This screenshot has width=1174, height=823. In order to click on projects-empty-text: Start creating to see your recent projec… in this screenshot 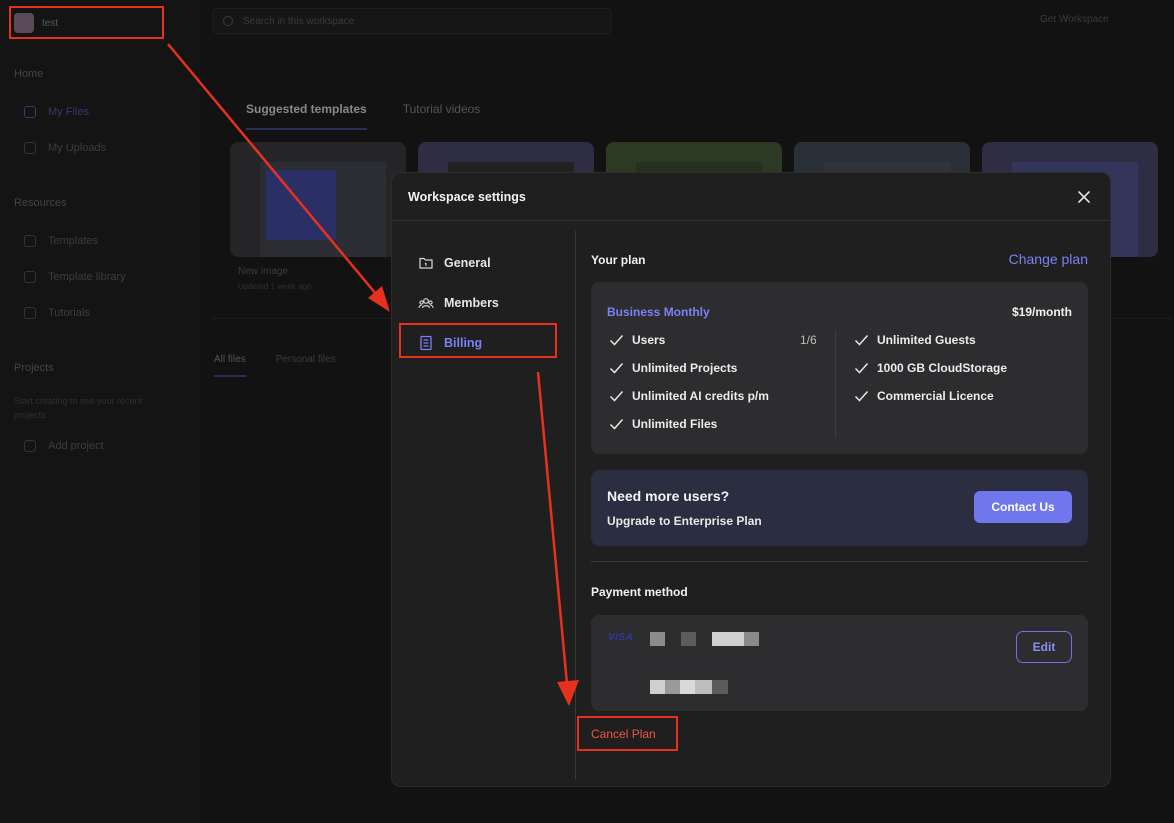, I will do `click(78, 408)`.